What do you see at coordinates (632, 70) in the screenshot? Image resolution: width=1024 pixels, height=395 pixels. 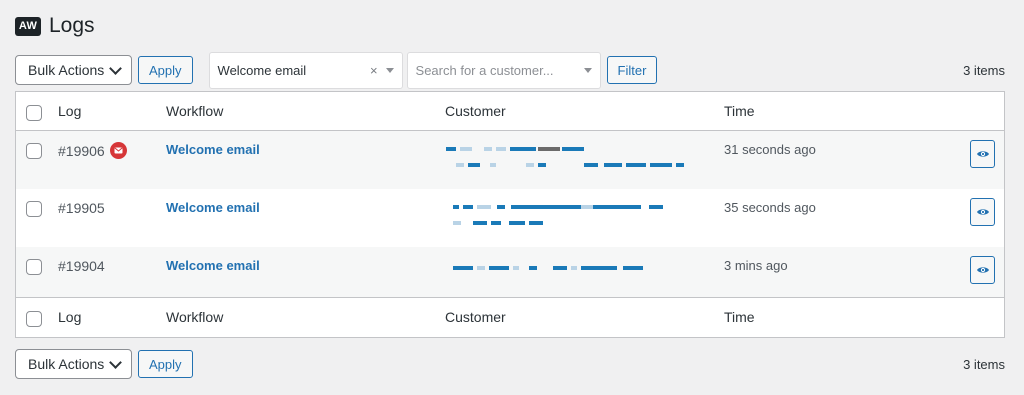 I see `filter-button: Filter` at bounding box center [632, 70].